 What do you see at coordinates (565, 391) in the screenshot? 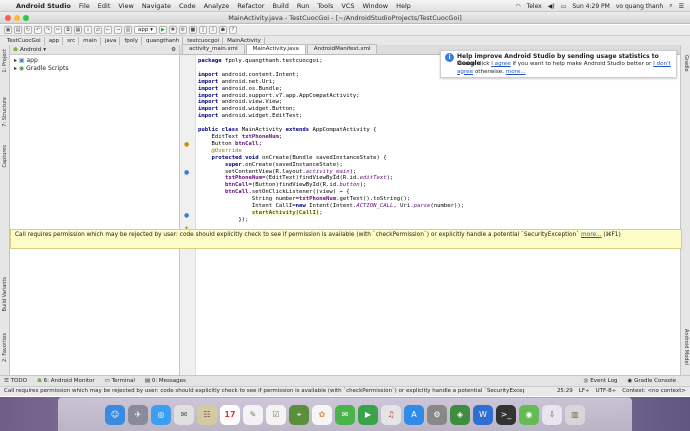
I see `caret-position: 25:29` at bounding box center [565, 391].